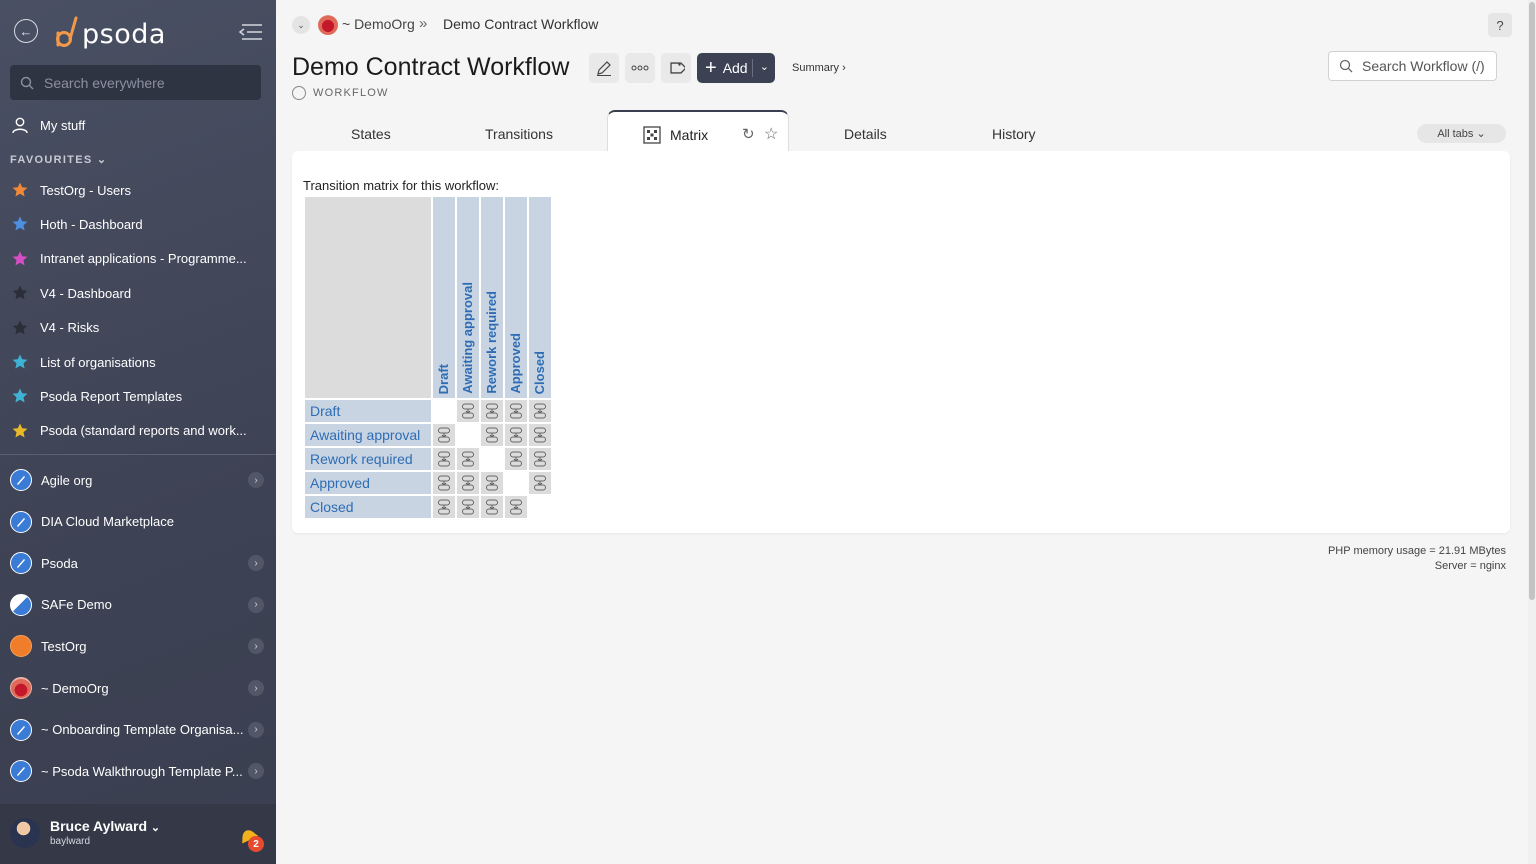 The height and width of the screenshot is (864, 1536). What do you see at coordinates (138, 224) in the screenshot?
I see `favourite-item: Hoth - Dashboard` at bounding box center [138, 224].